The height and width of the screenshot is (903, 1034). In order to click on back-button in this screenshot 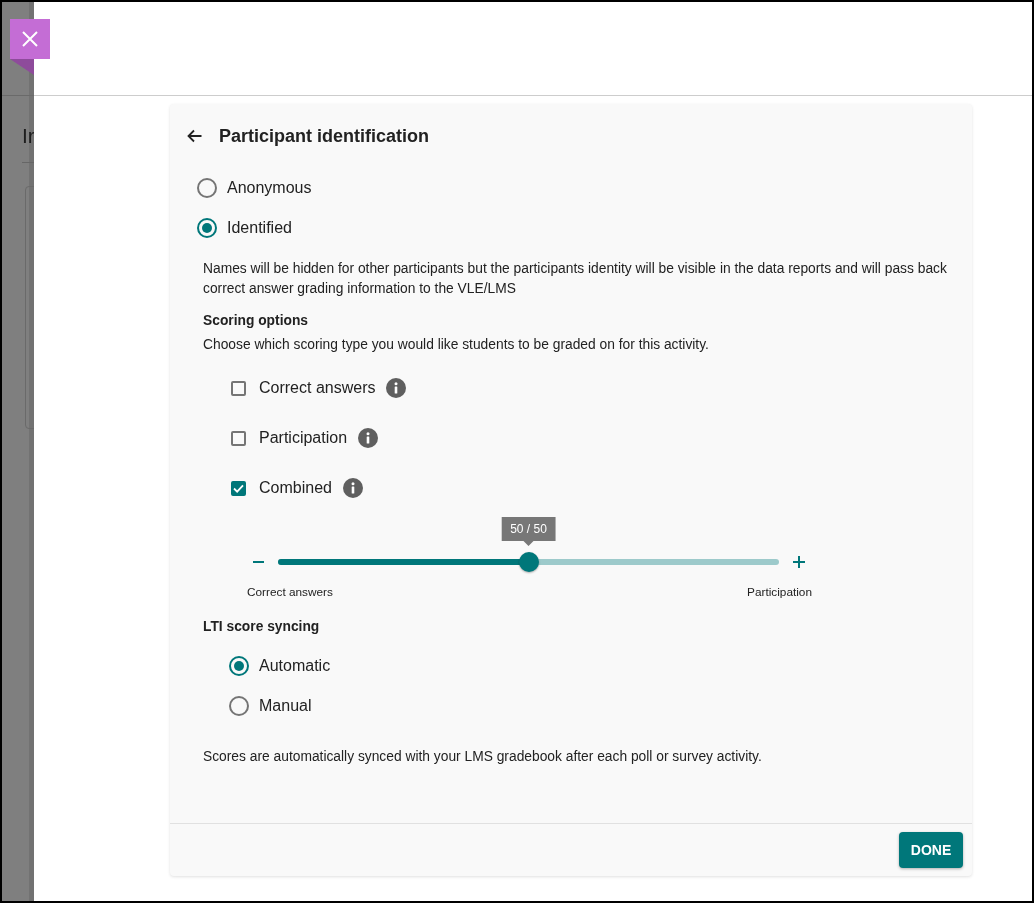, I will do `click(194, 136)`.